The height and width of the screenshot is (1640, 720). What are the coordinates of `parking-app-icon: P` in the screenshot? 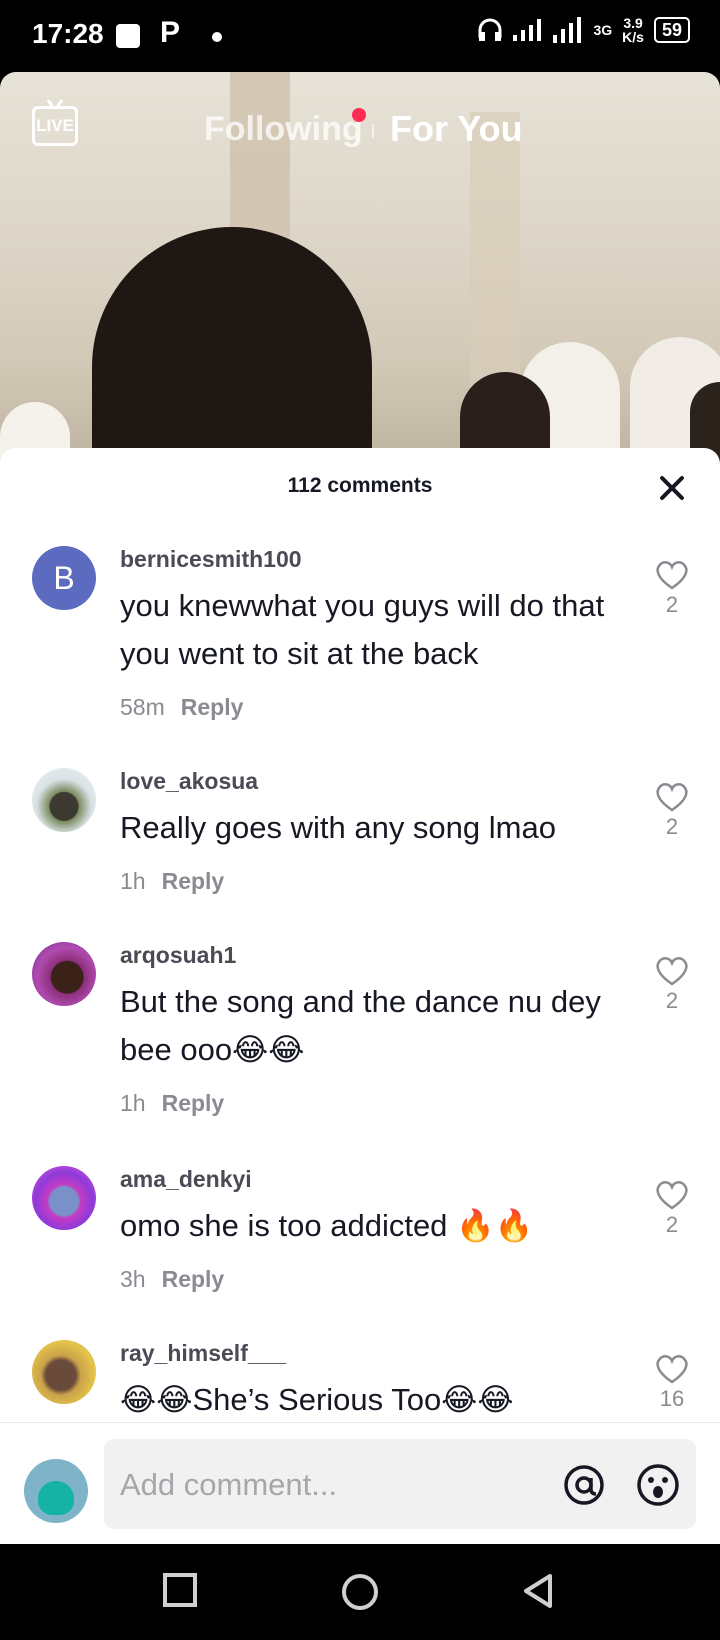 It's located at (170, 32).